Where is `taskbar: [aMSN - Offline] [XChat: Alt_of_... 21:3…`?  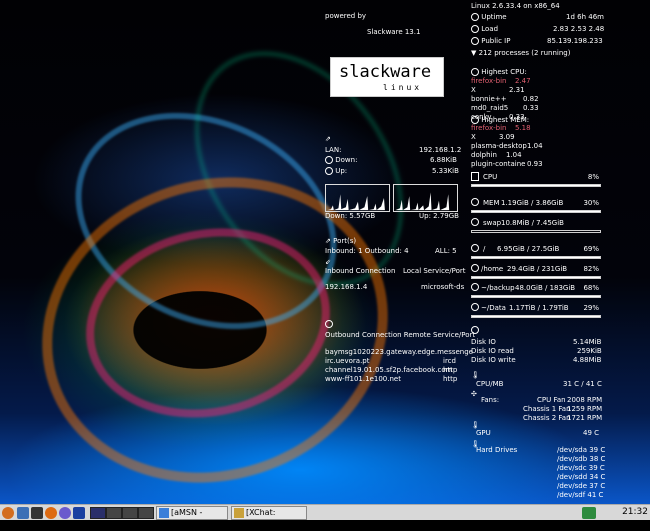
taskbar: [aMSN - Offline] [XChat: Alt_of_... 21:3… is located at coordinates (325, 516).